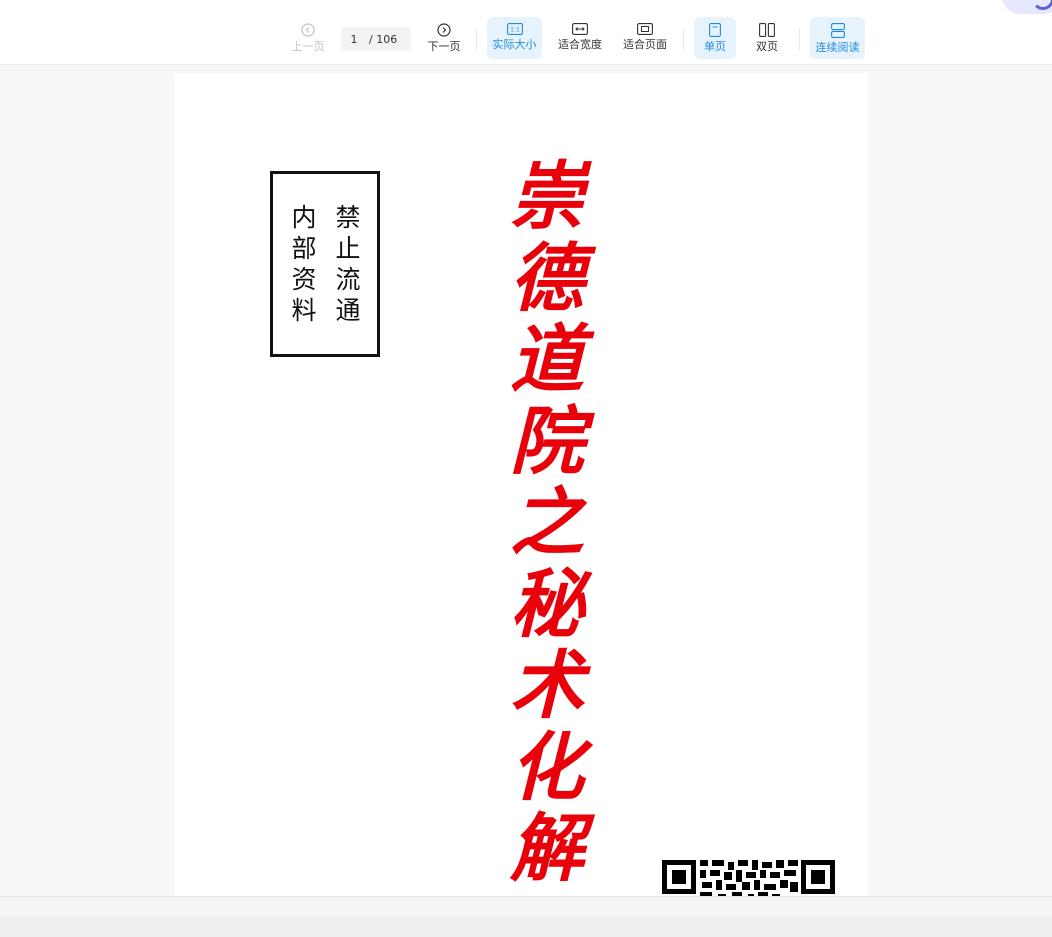  I want to click on continuous-scroll-icon, so click(837, 30).